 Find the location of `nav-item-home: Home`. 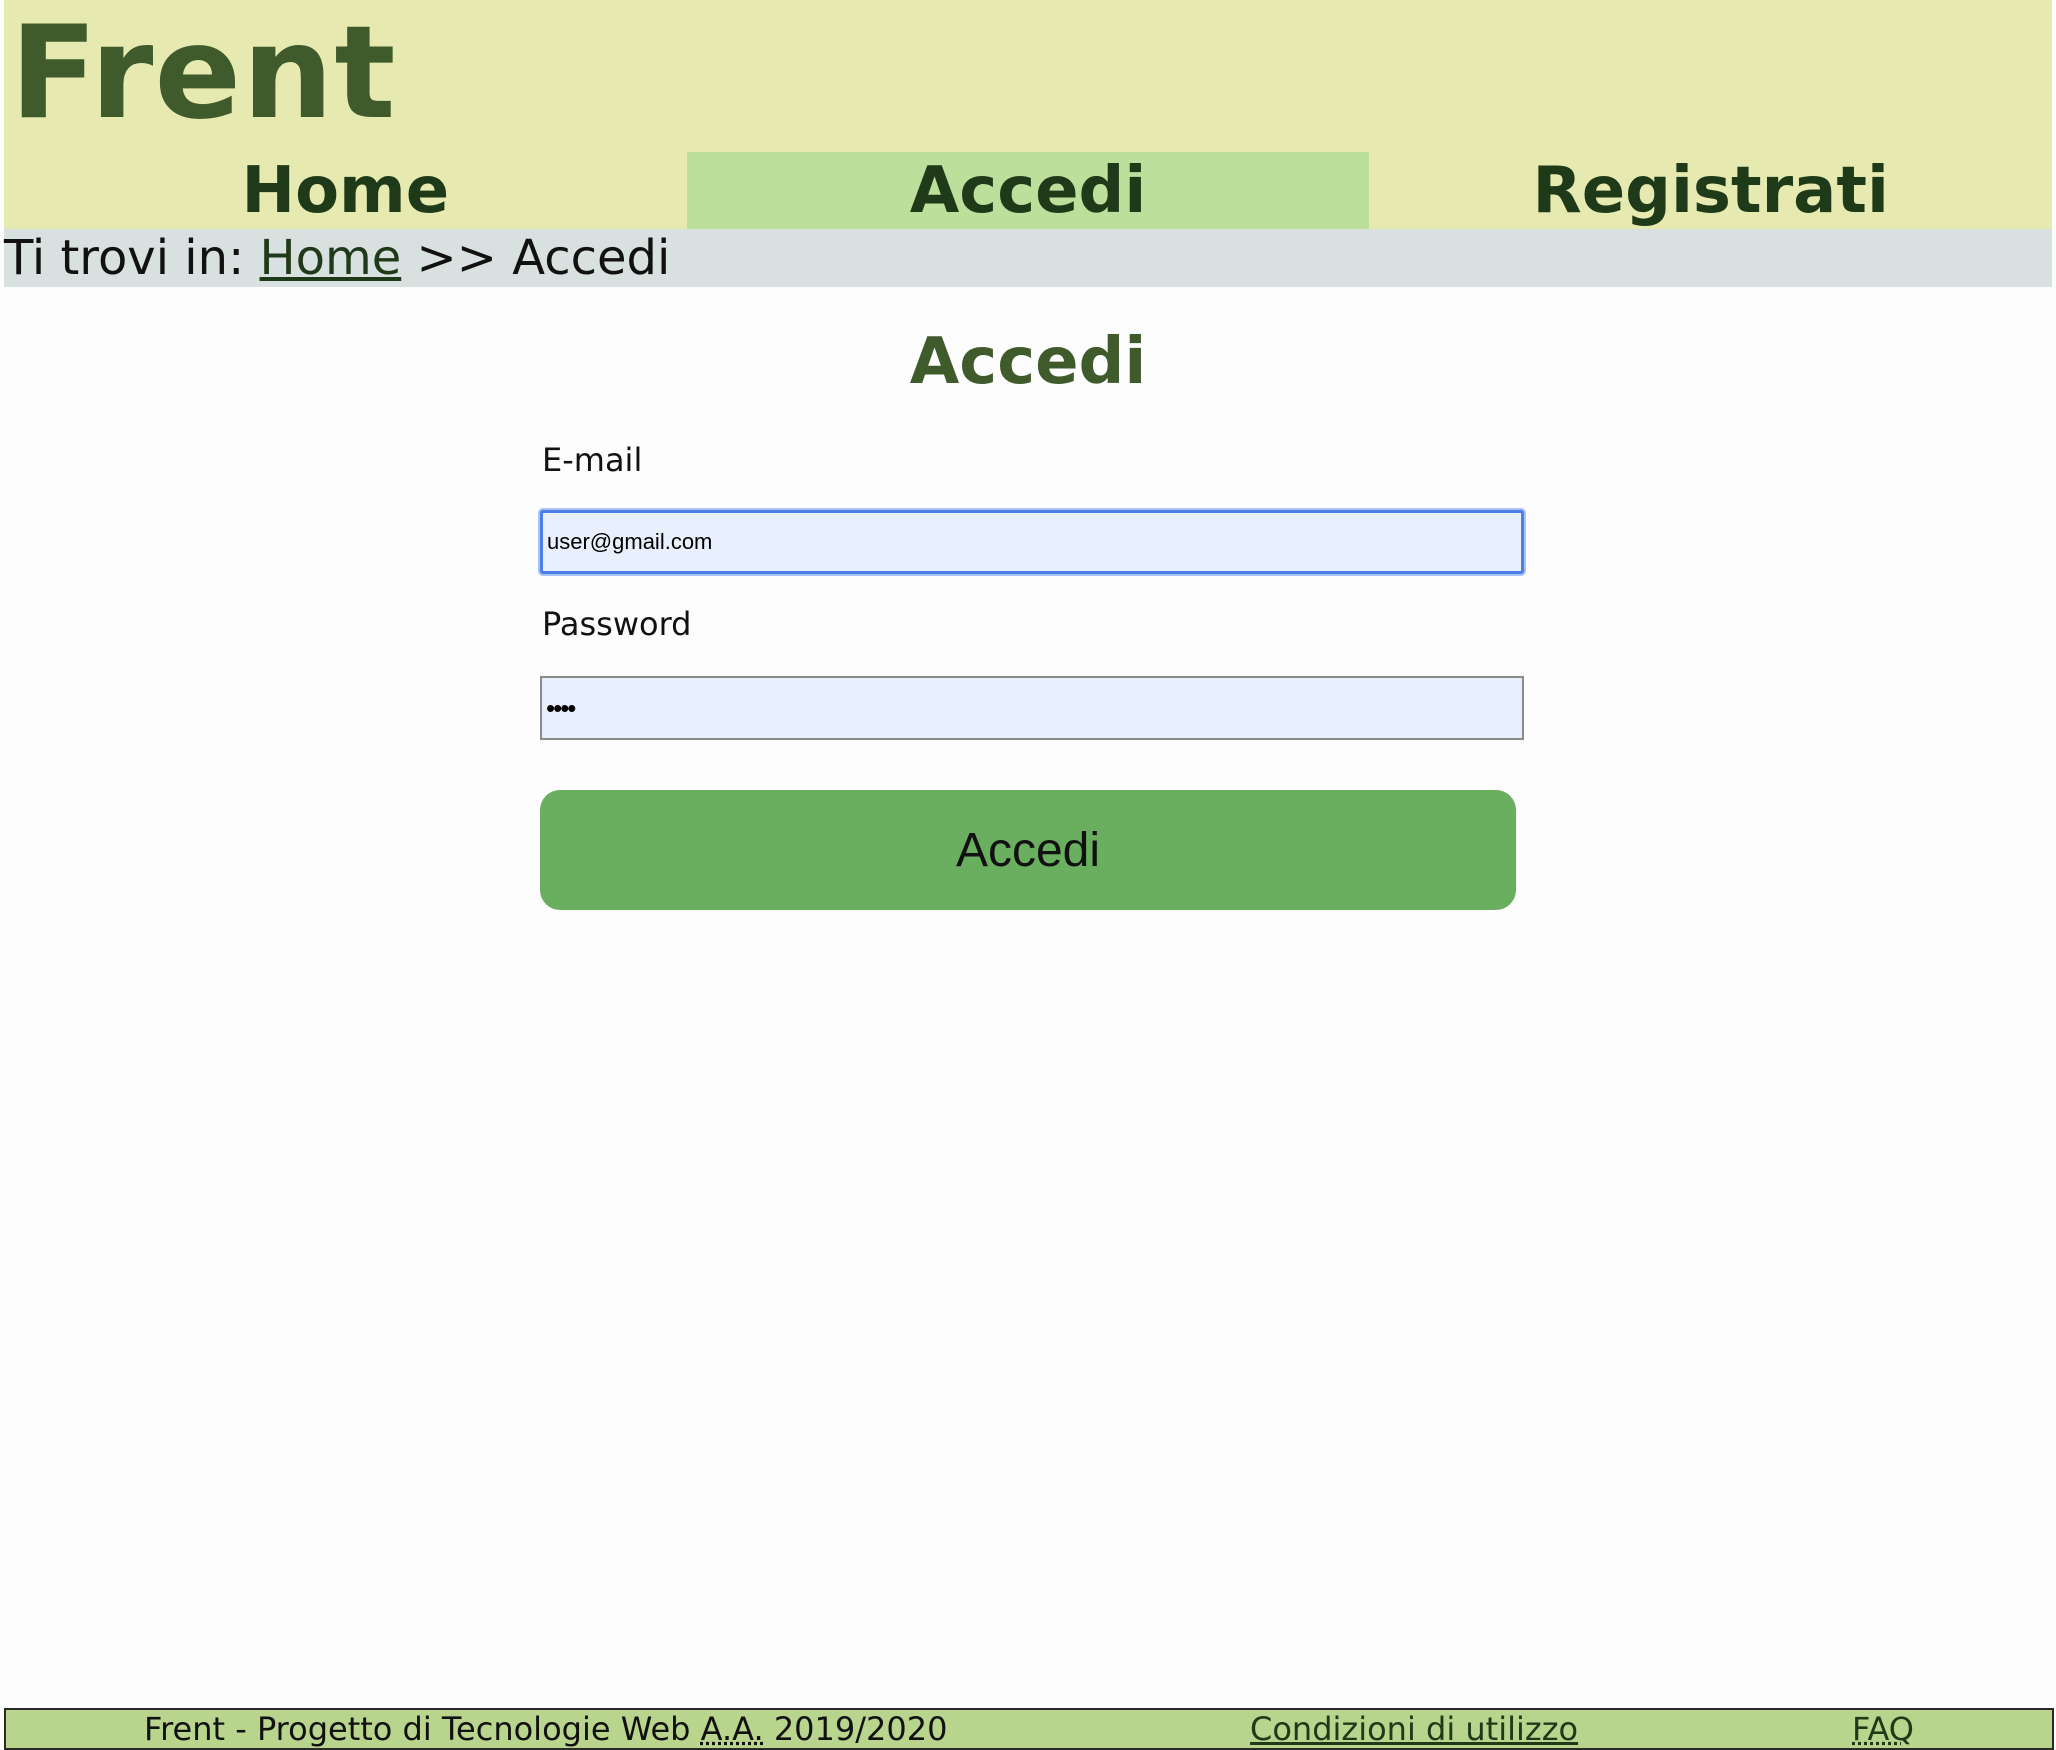

nav-item-home: Home is located at coordinates (345, 190).